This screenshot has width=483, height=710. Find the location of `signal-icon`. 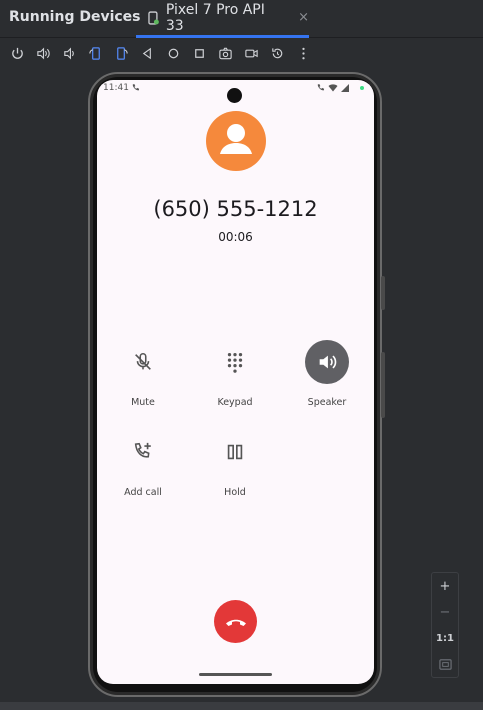

signal-icon is located at coordinates (345, 87).